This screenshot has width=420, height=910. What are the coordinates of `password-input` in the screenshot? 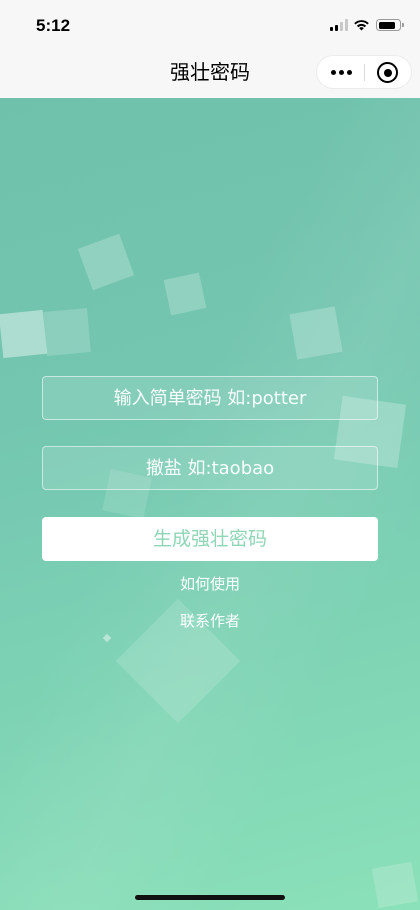 It's located at (210, 398).